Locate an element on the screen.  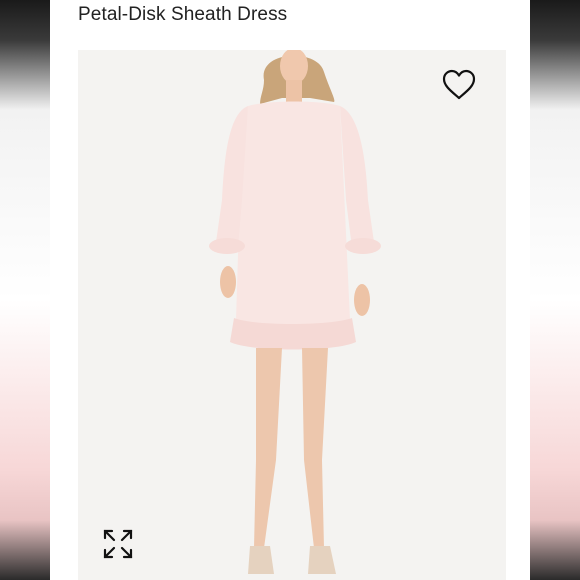
hand-right is located at coordinates (362, 300).